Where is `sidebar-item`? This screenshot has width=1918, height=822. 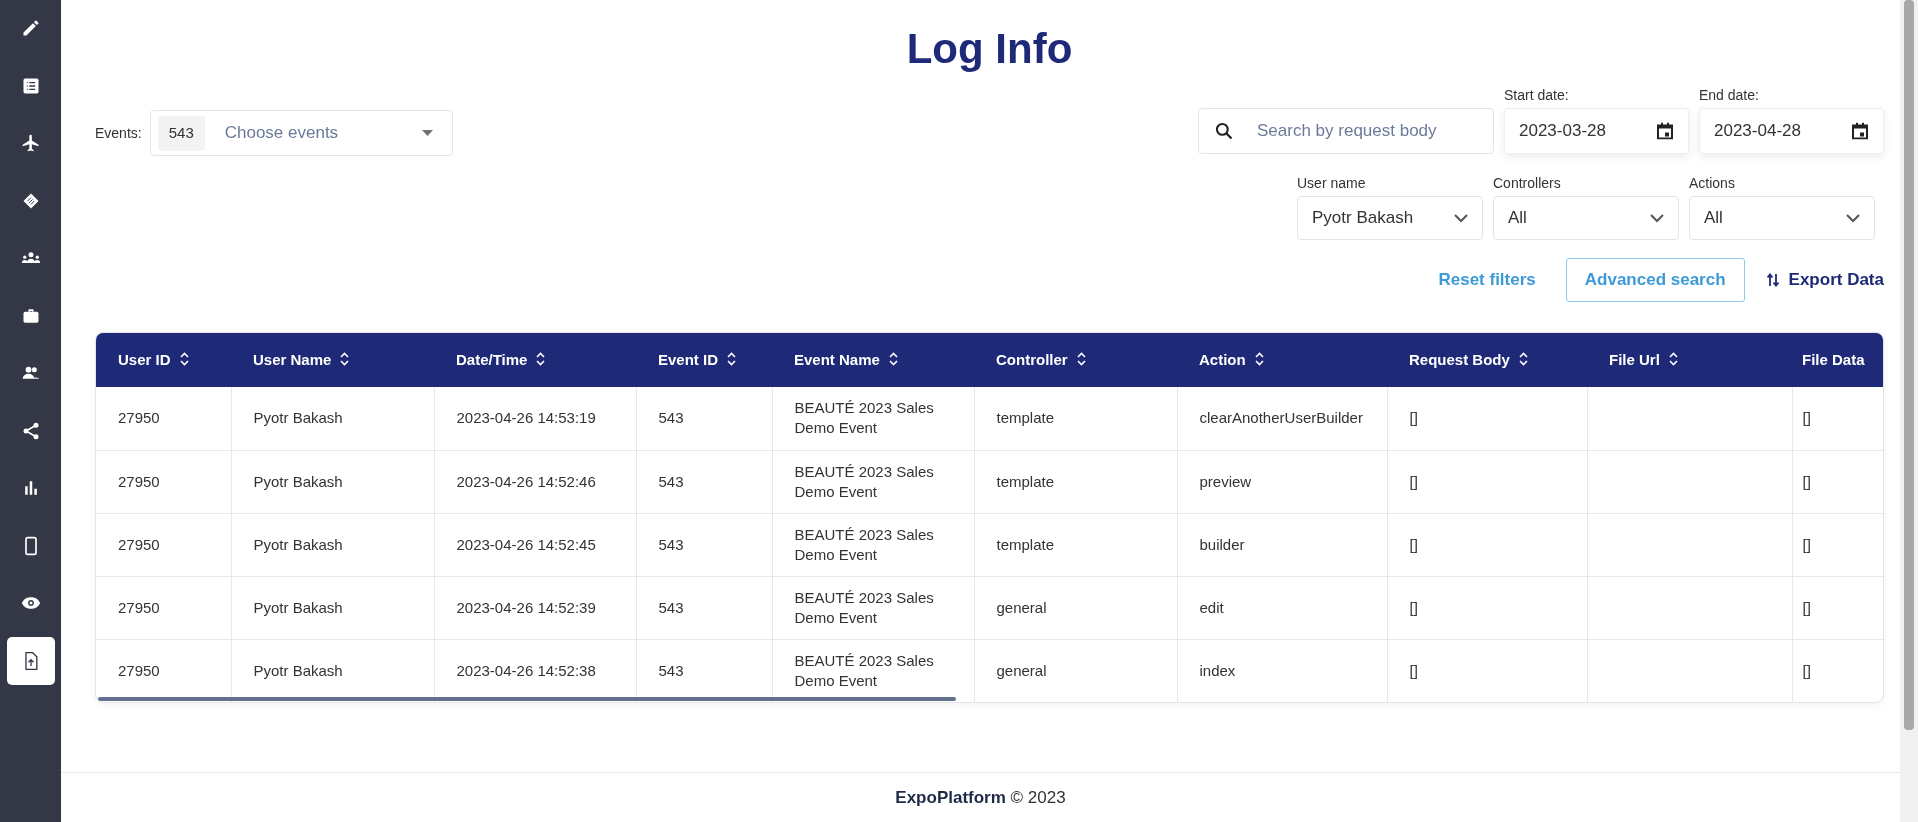
sidebar-item is located at coordinates (30, 660).